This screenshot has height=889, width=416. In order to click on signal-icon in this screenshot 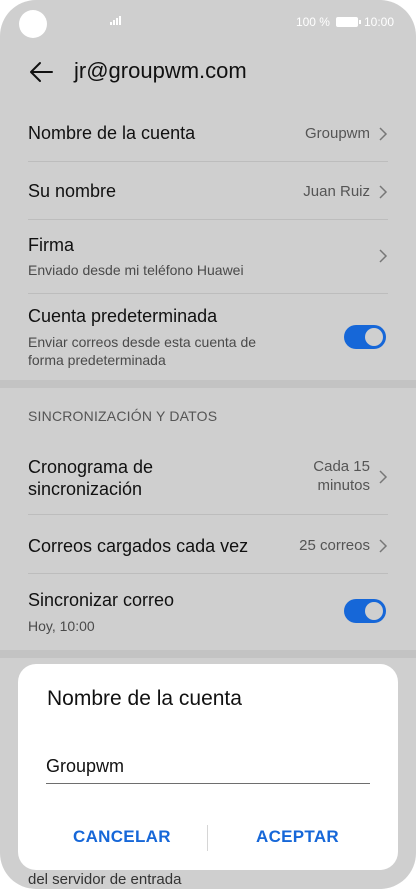, I will do `click(115, 20)`.